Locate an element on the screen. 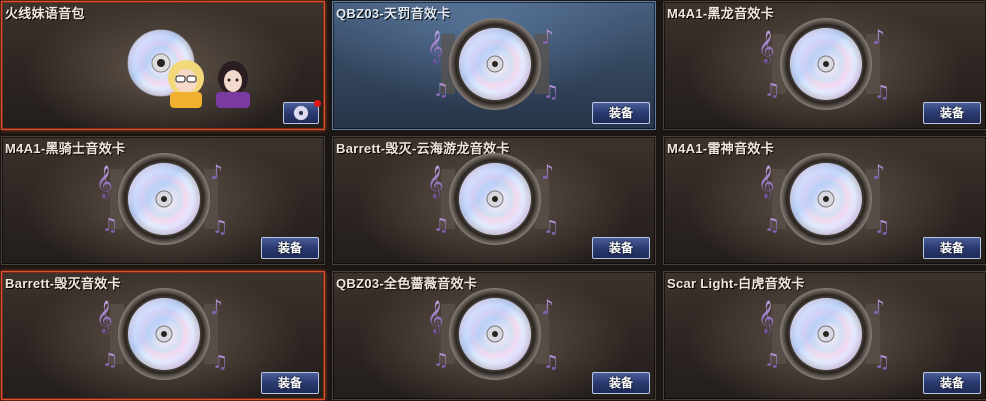 The height and width of the screenshot is (401, 986). voice-pack-button is located at coordinates (302, 112).